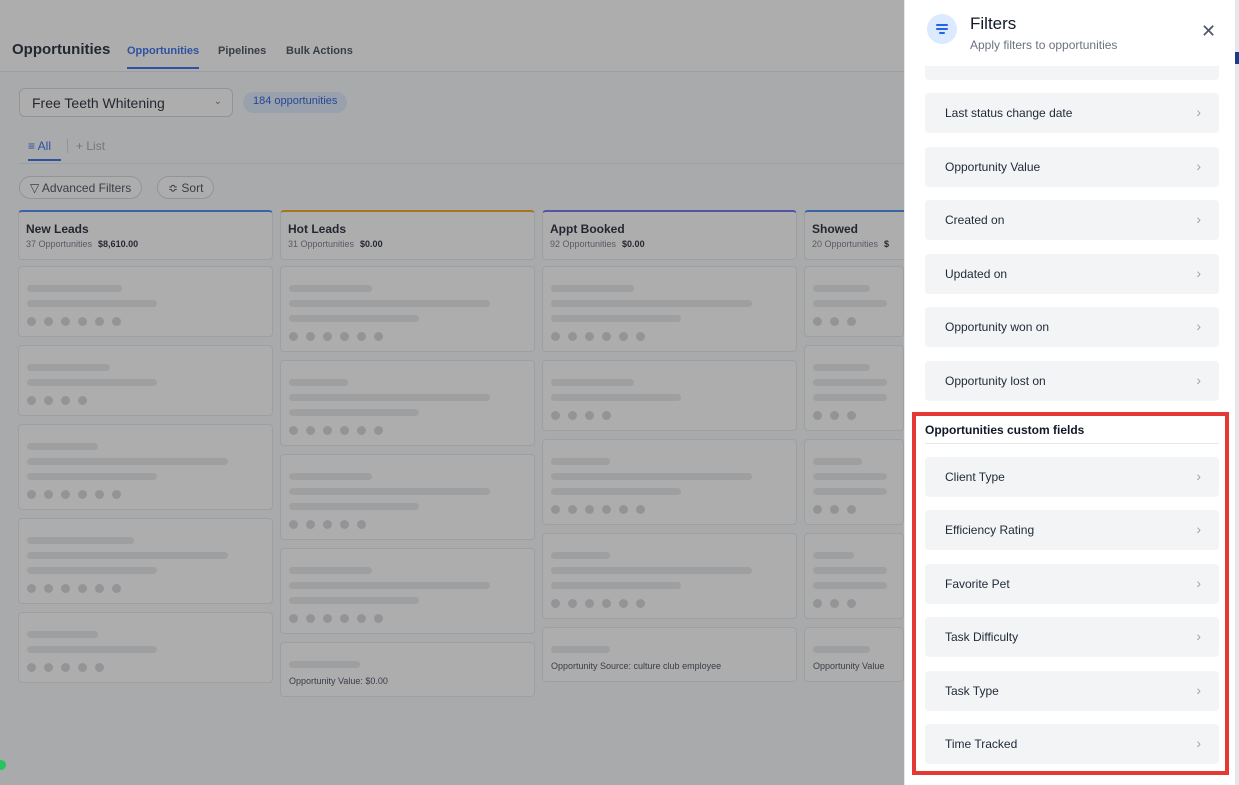  What do you see at coordinates (1072, 167) in the screenshot?
I see `filter-opportunity-value: Opportunity Value ›` at bounding box center [1072, 167].